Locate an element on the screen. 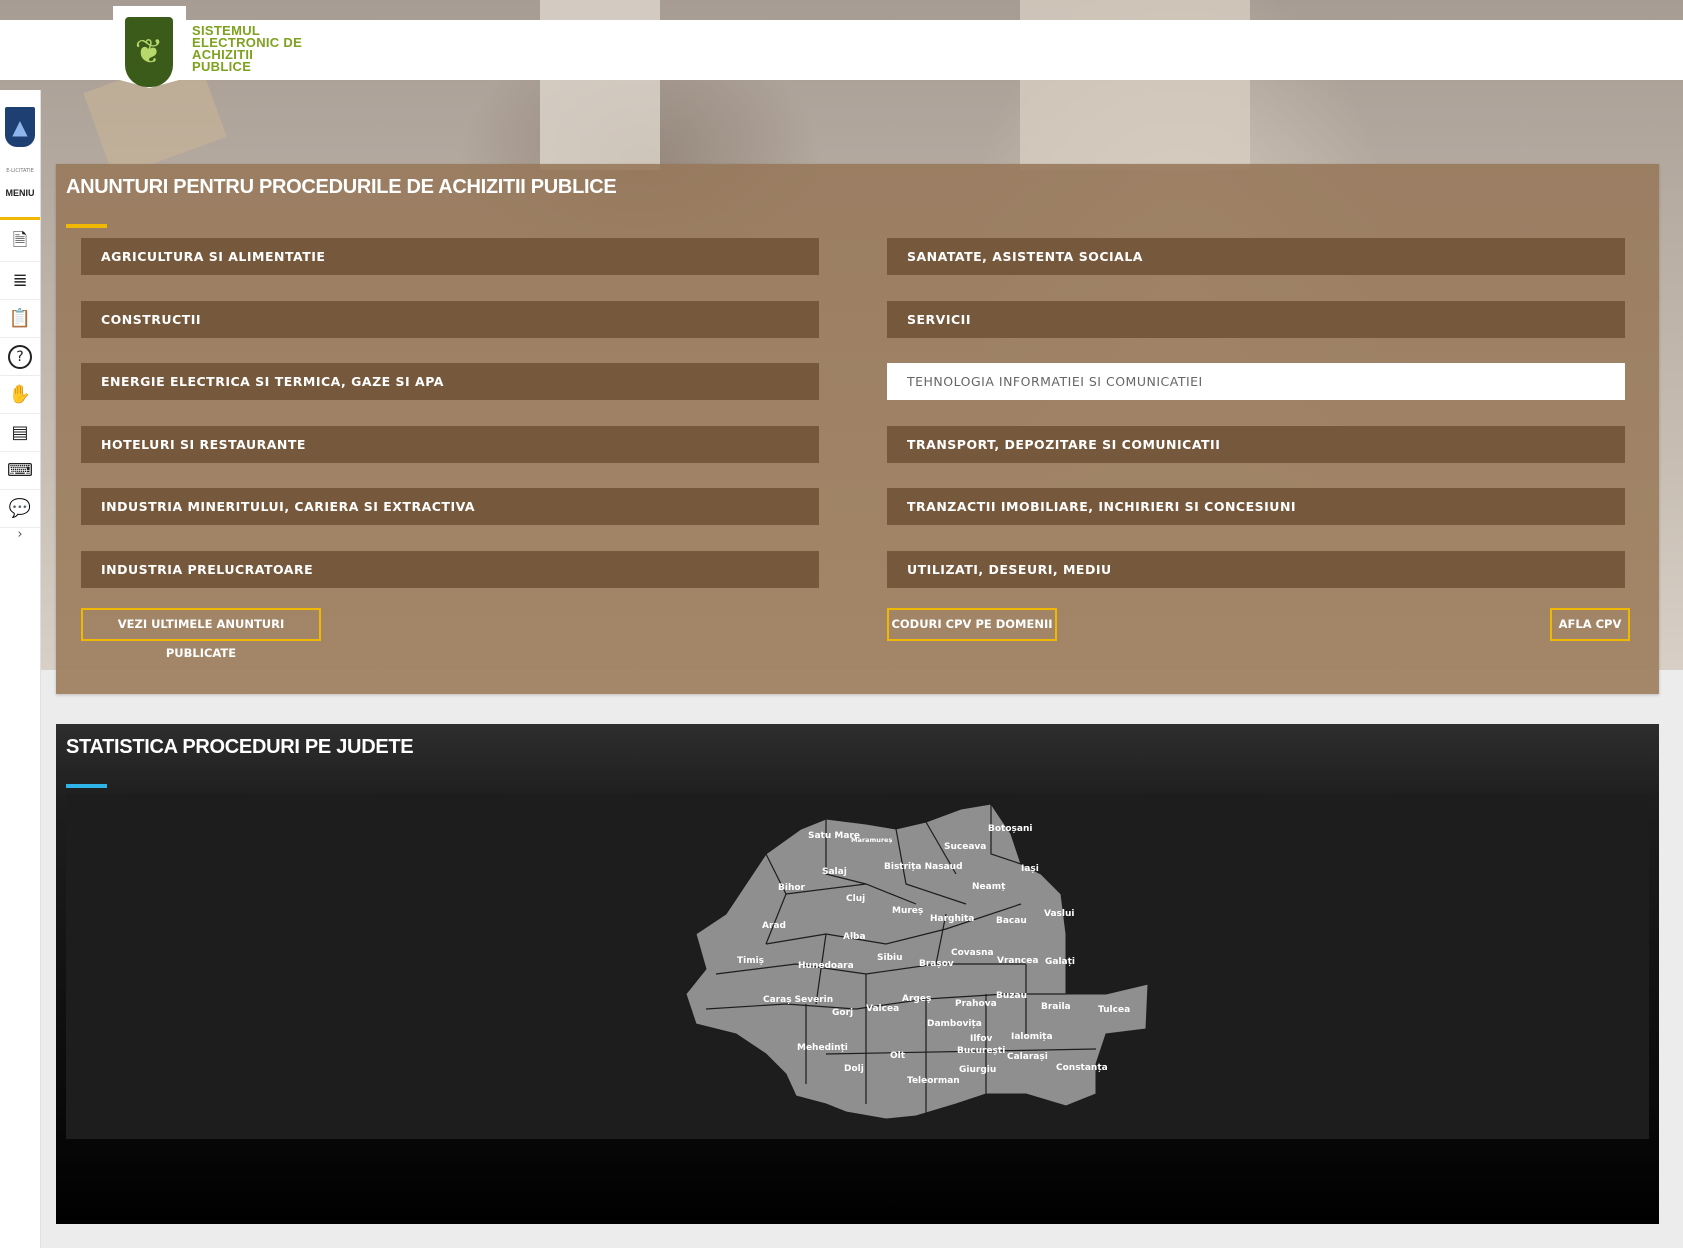  county-label: Argeș is located at coordinates (916, 999).